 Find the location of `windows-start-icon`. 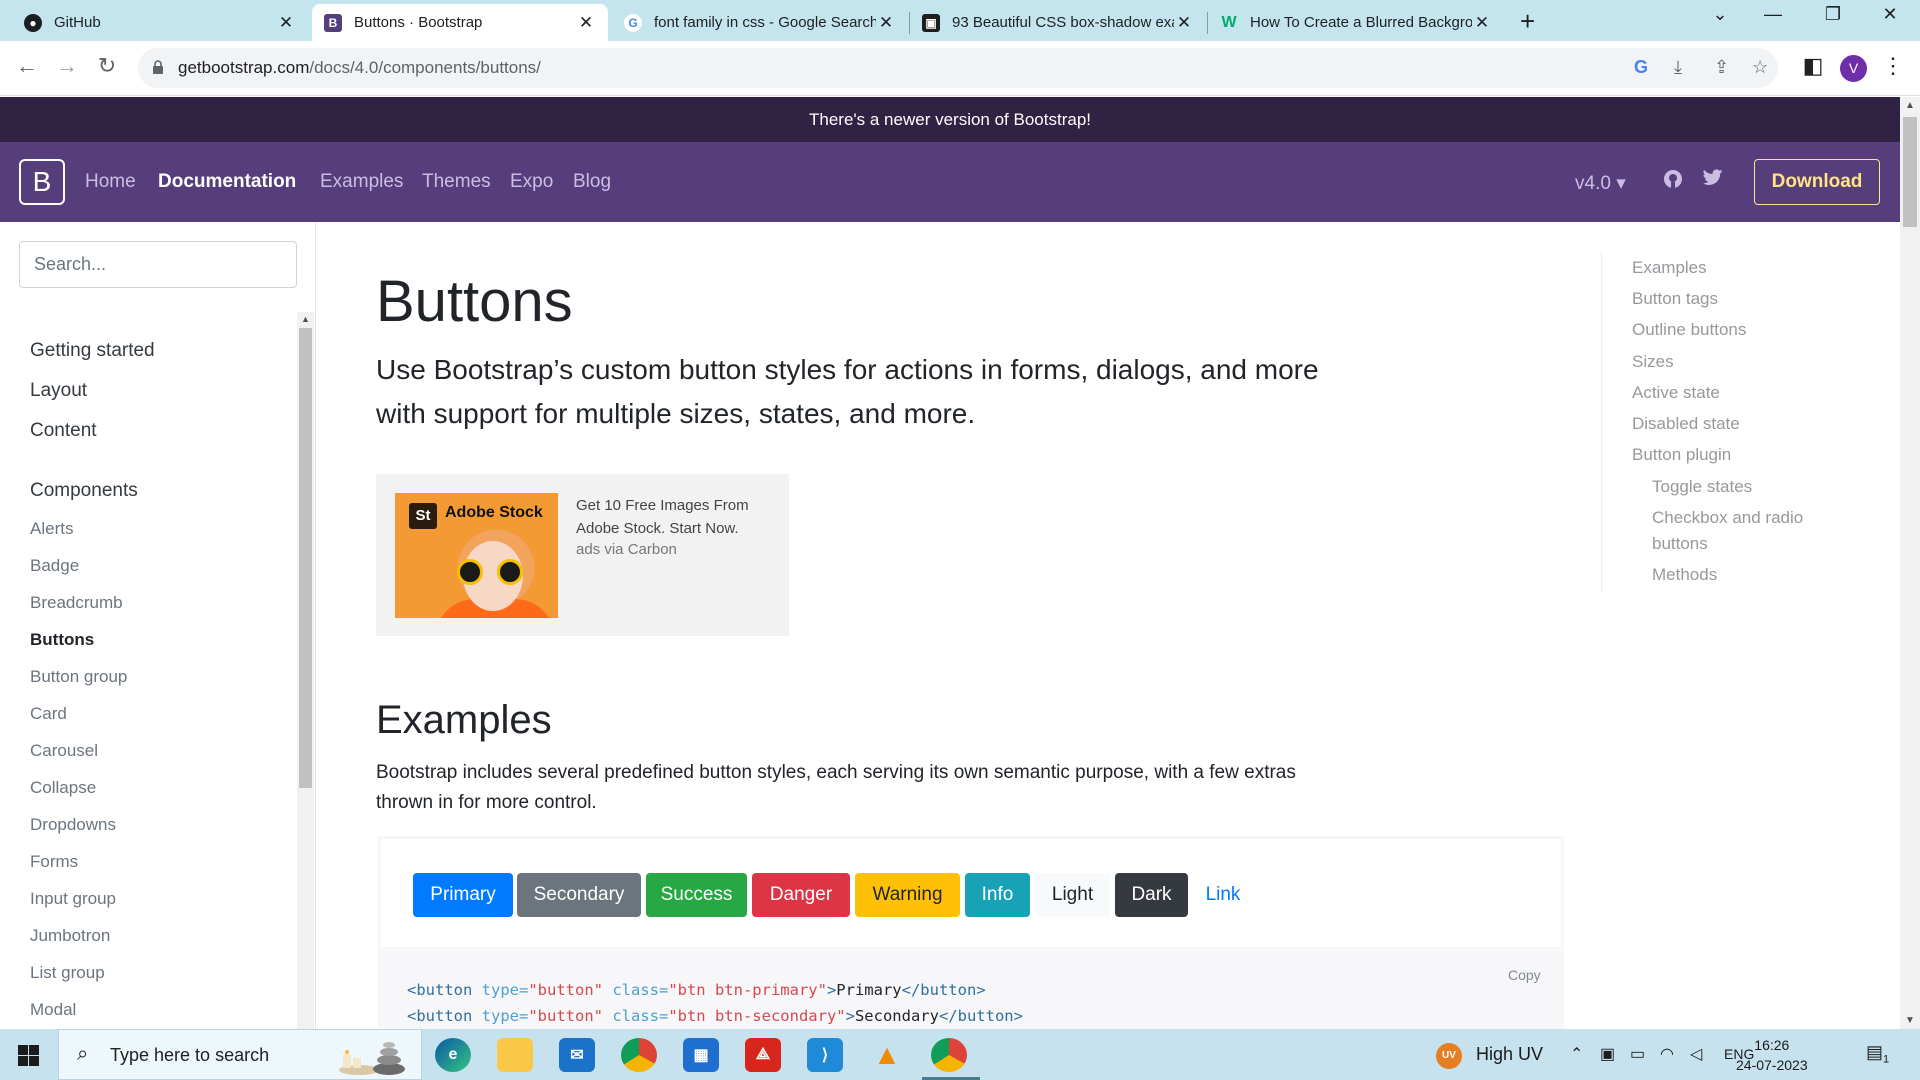

windows-start-icon is located at coordinates (28, 1055).